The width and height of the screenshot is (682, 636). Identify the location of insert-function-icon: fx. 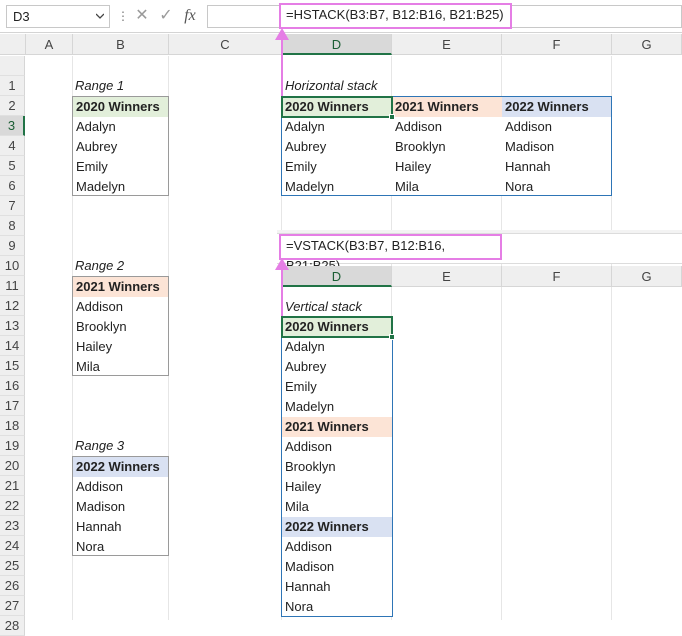
(190, 16).